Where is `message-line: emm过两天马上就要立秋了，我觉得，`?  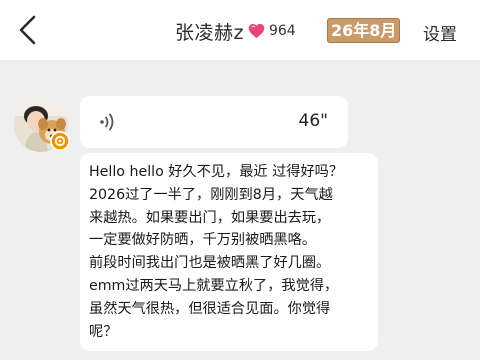
message-line: emm过两天马上就要立秋了，我觉得， is located at coordinates (214, 285).